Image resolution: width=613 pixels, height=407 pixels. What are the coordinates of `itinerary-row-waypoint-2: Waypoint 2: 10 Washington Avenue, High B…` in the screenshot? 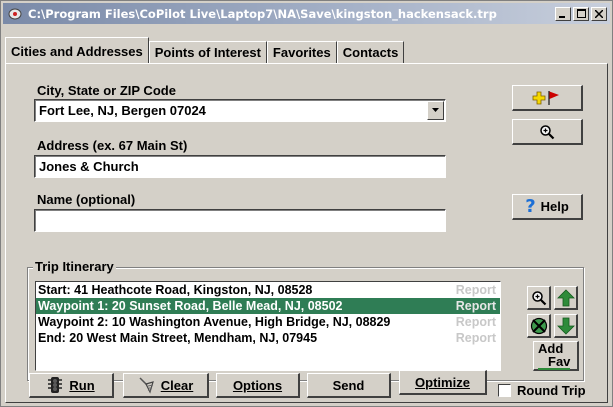 It's located at (268, 322).